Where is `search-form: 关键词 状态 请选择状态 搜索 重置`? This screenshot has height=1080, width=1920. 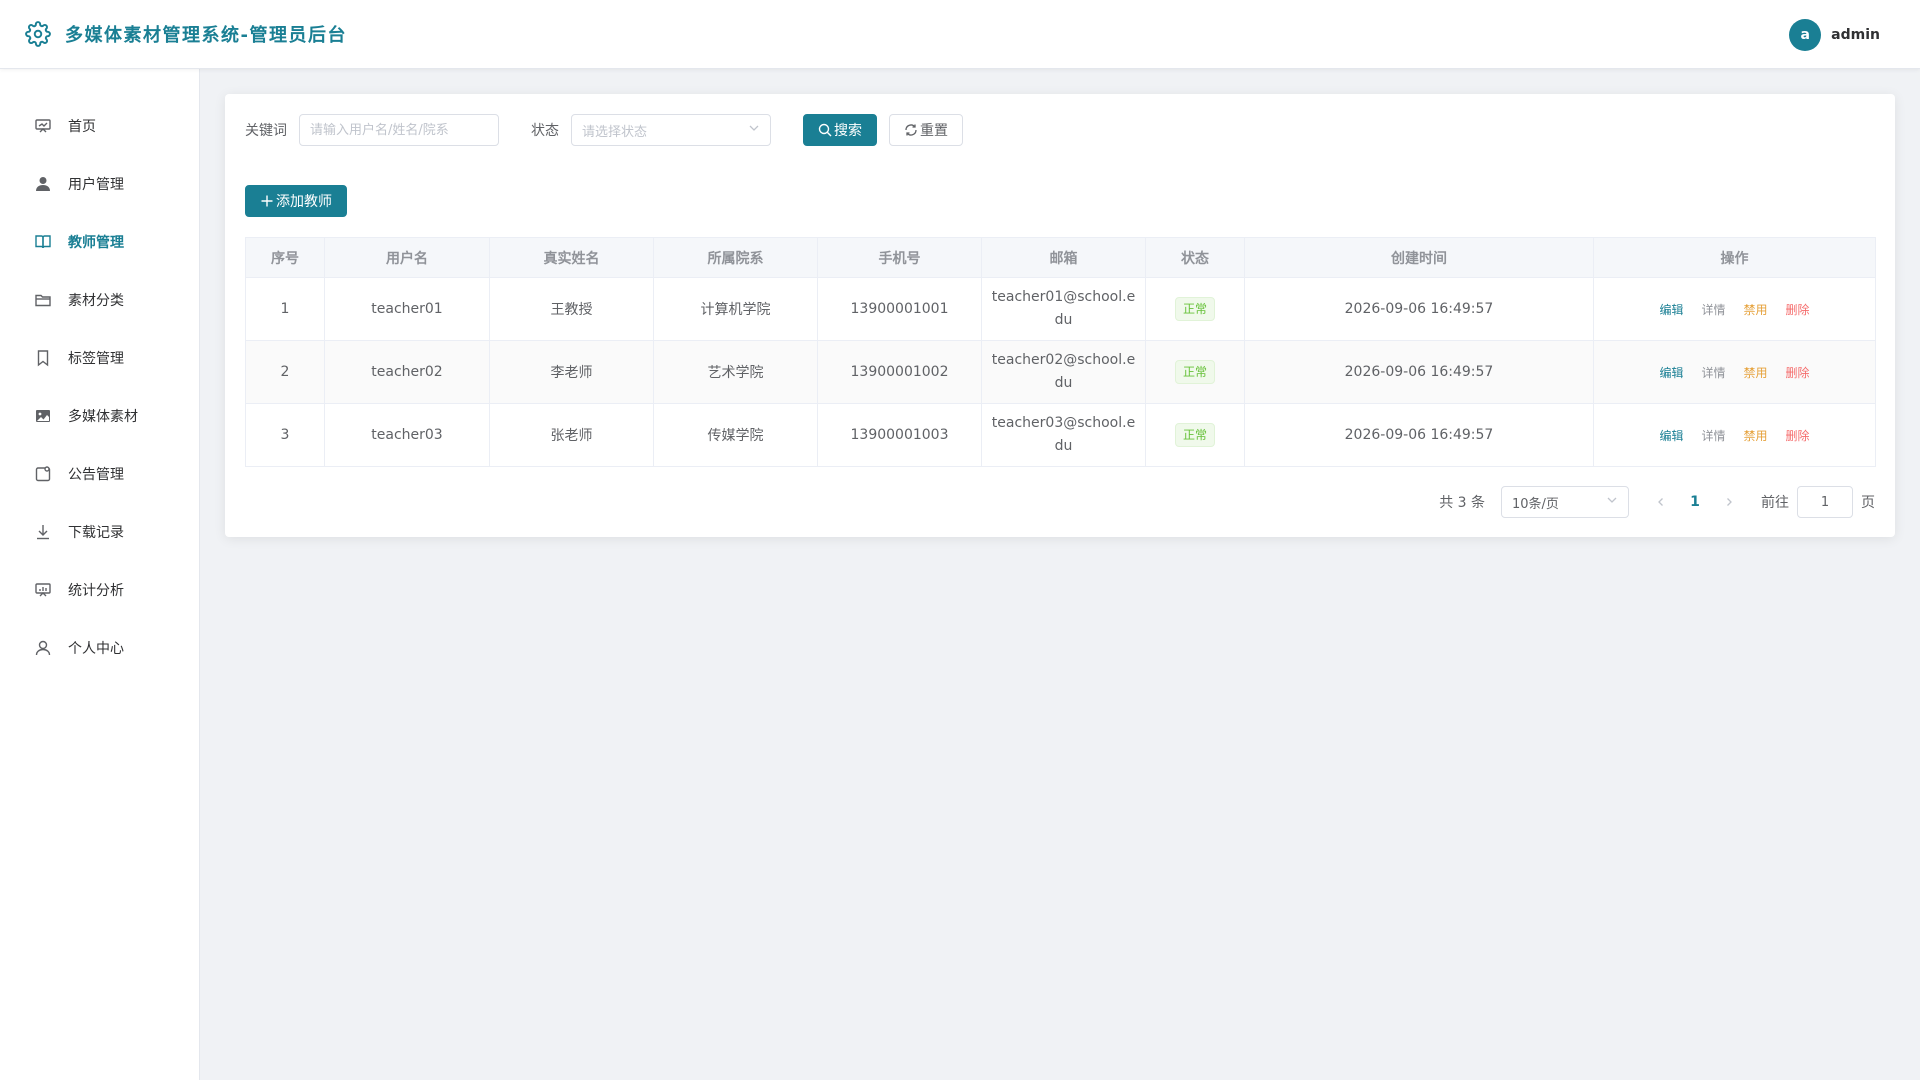
search-form: 关键词 状态 请选择状态 搜索 重置 is located at coordinates (604, 130).